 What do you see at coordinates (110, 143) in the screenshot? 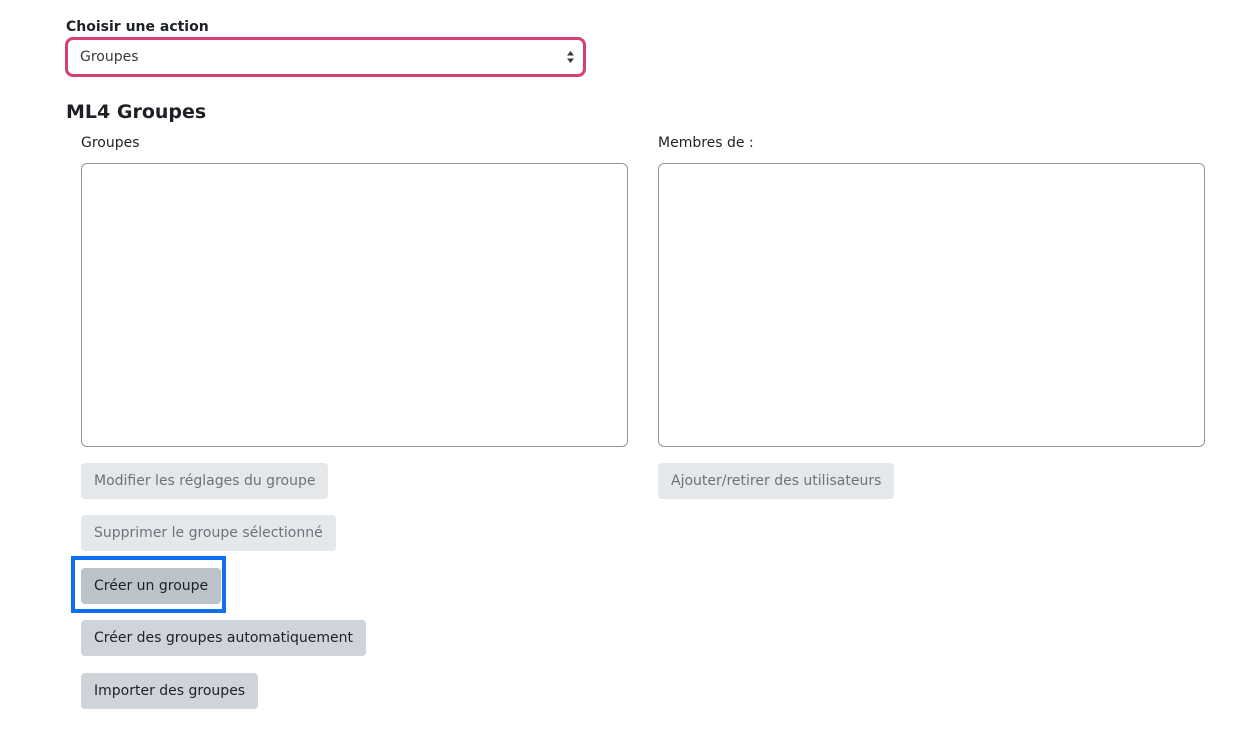
I see `groups-label: Groupes` at bounding box center [110, 143].